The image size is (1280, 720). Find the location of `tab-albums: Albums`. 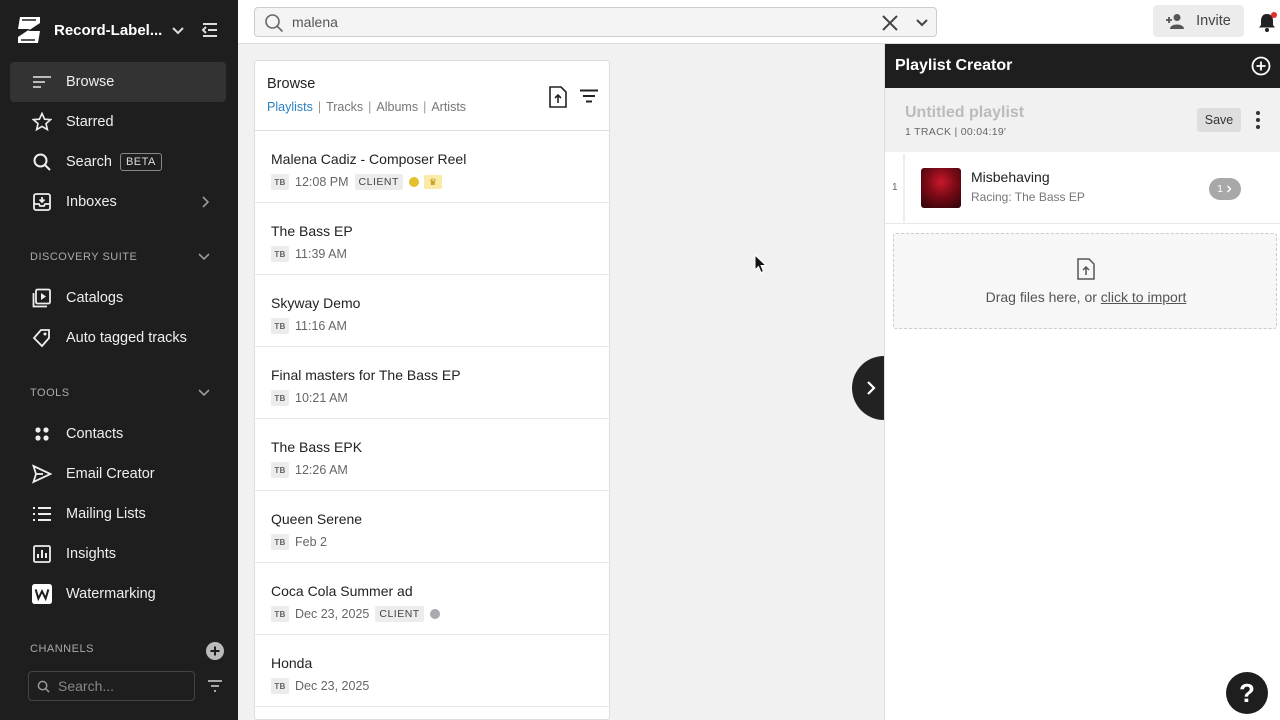

tab-albums: Albums is located at coordinates (397, 107).